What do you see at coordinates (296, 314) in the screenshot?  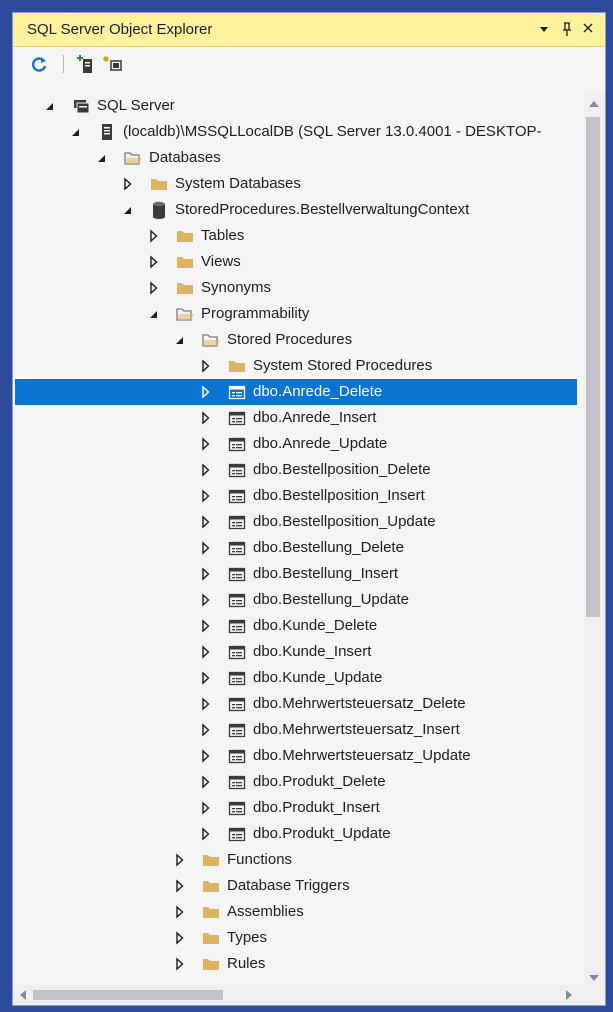 I see `tree-node: Programmability` at bounding box center [296, 314].